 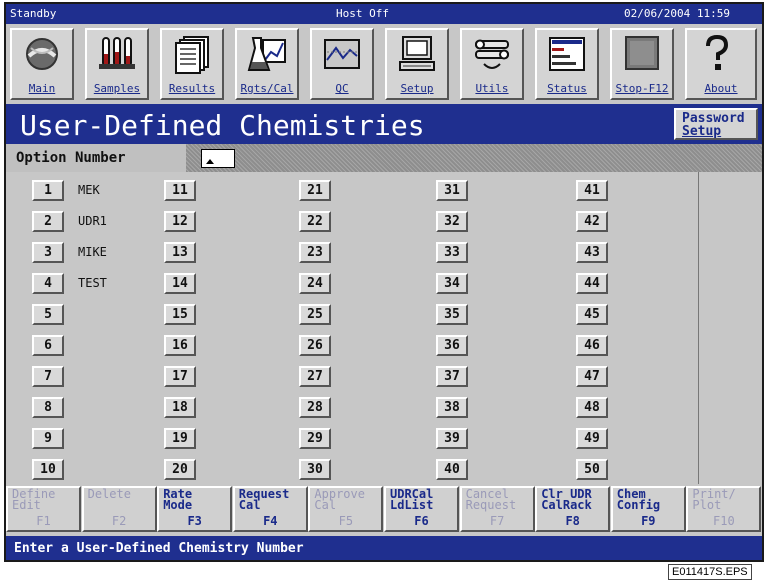 What do you see at coordinates (315, 438) in the screenshot?
I see `chemistry-number-button: 29` at bounding box center [315, 438].